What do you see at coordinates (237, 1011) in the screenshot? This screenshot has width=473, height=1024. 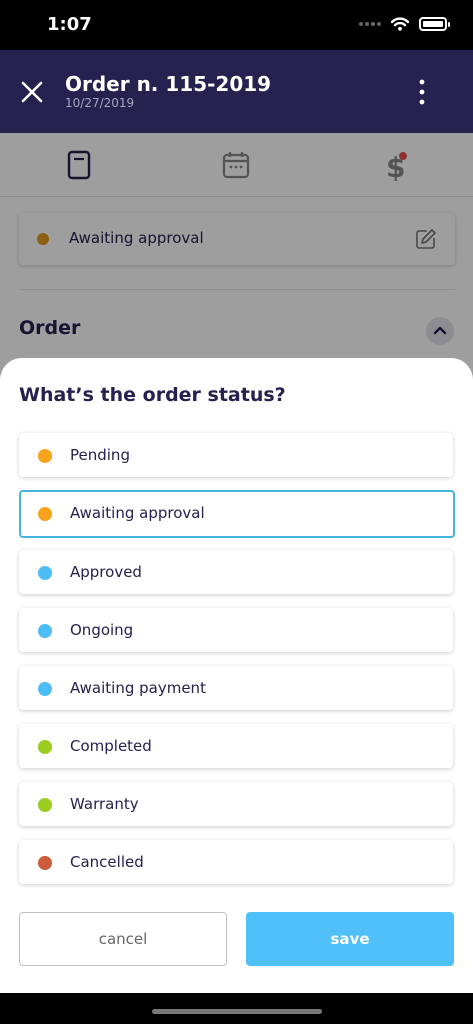 I see `home-indicator` at bounding box center [237, 1011].